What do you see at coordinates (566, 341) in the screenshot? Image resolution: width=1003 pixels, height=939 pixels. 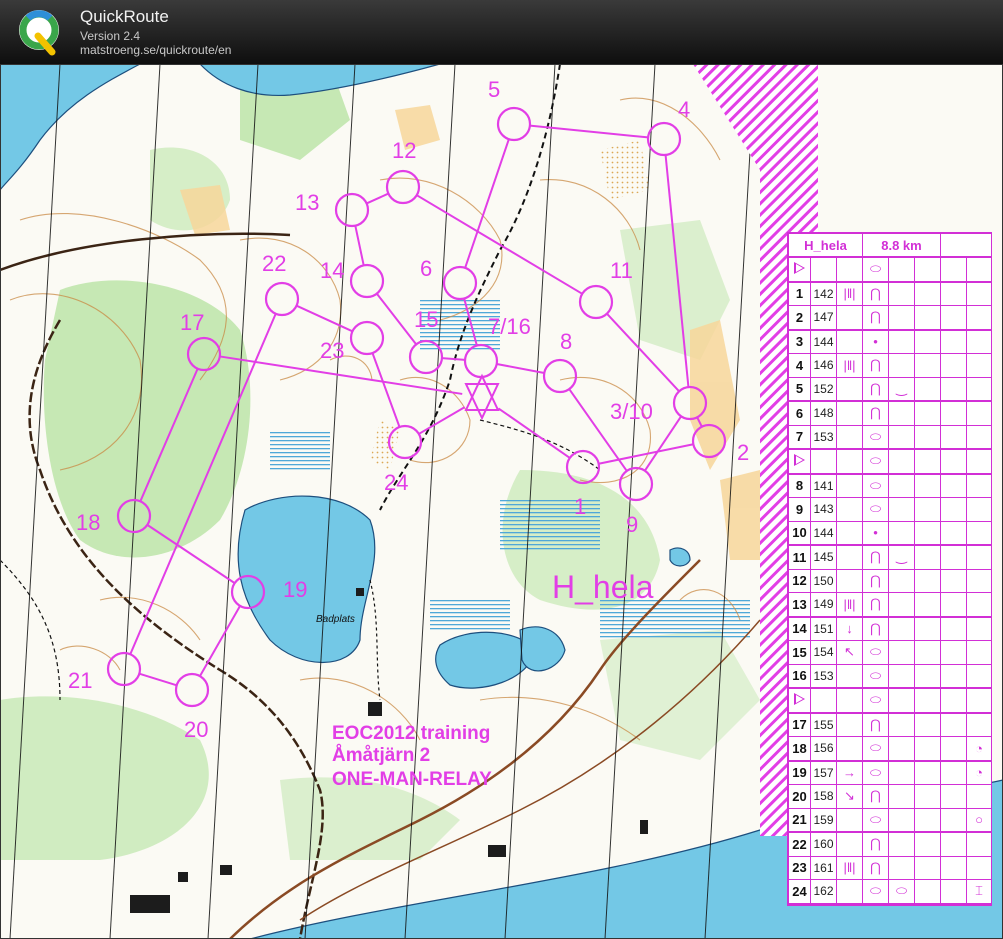 I see `control-number-label: 8` at bounding box center [566, 341].